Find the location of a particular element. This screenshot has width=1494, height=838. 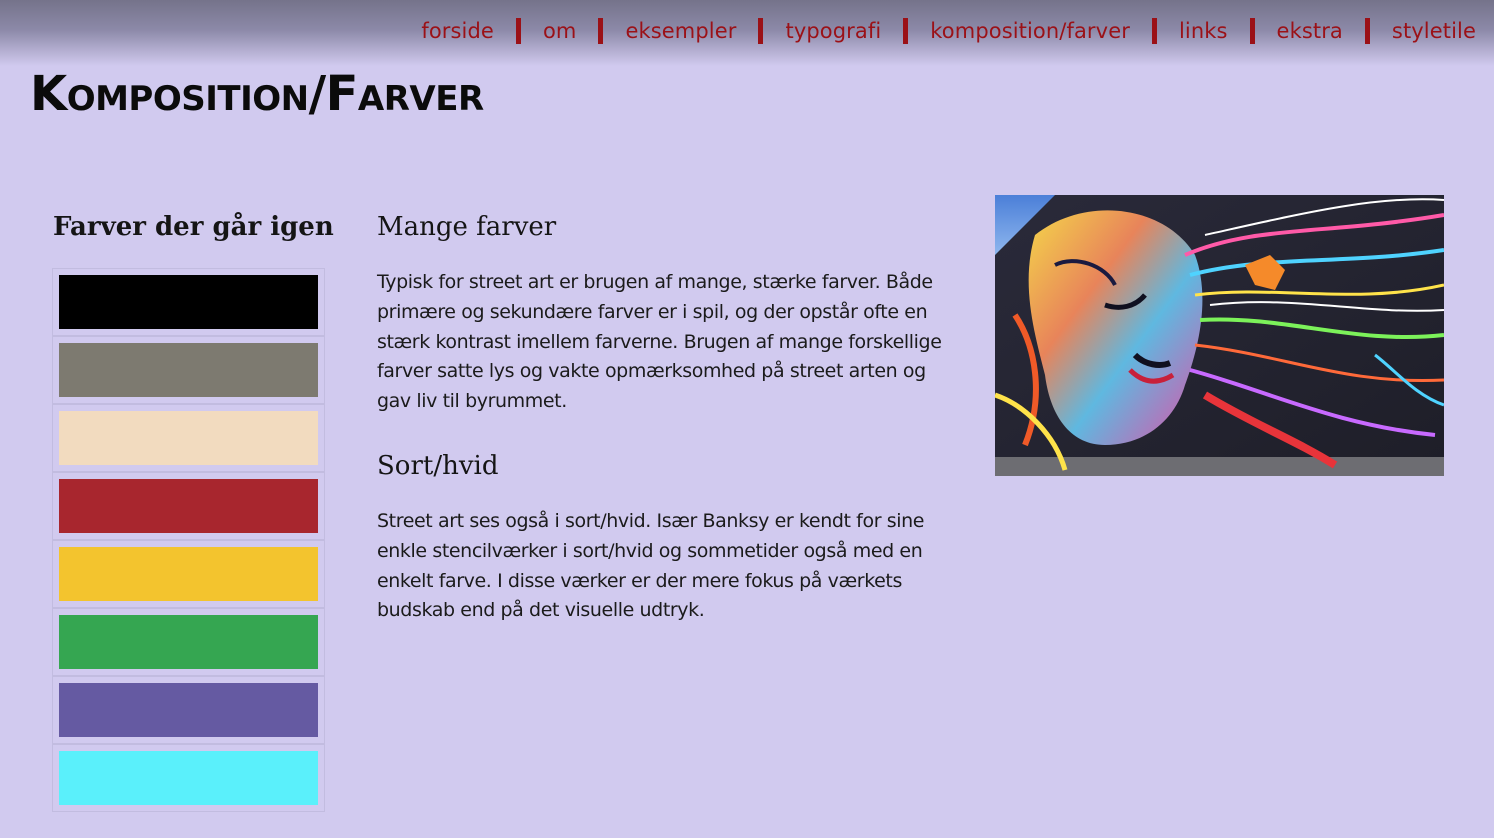

nav-link-komposition-farver: komposition/farver is located at coordinates (1030, 31).